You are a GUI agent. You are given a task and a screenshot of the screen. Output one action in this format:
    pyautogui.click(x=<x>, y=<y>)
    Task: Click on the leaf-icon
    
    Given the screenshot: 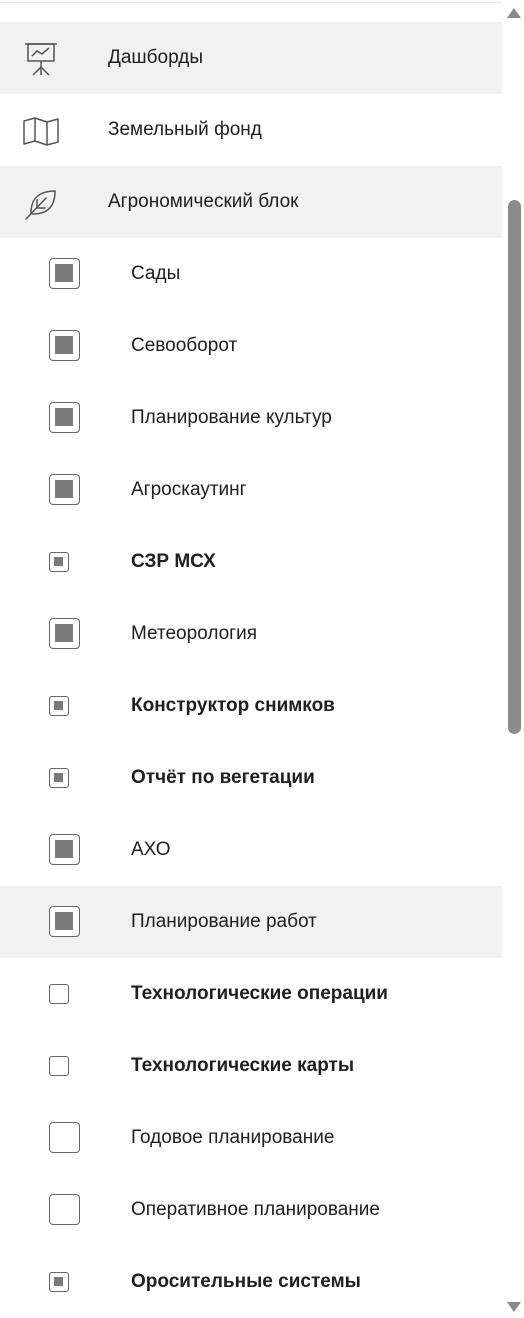 What is the action you would take?
    pyautogui.click(x=41, y=203)
    